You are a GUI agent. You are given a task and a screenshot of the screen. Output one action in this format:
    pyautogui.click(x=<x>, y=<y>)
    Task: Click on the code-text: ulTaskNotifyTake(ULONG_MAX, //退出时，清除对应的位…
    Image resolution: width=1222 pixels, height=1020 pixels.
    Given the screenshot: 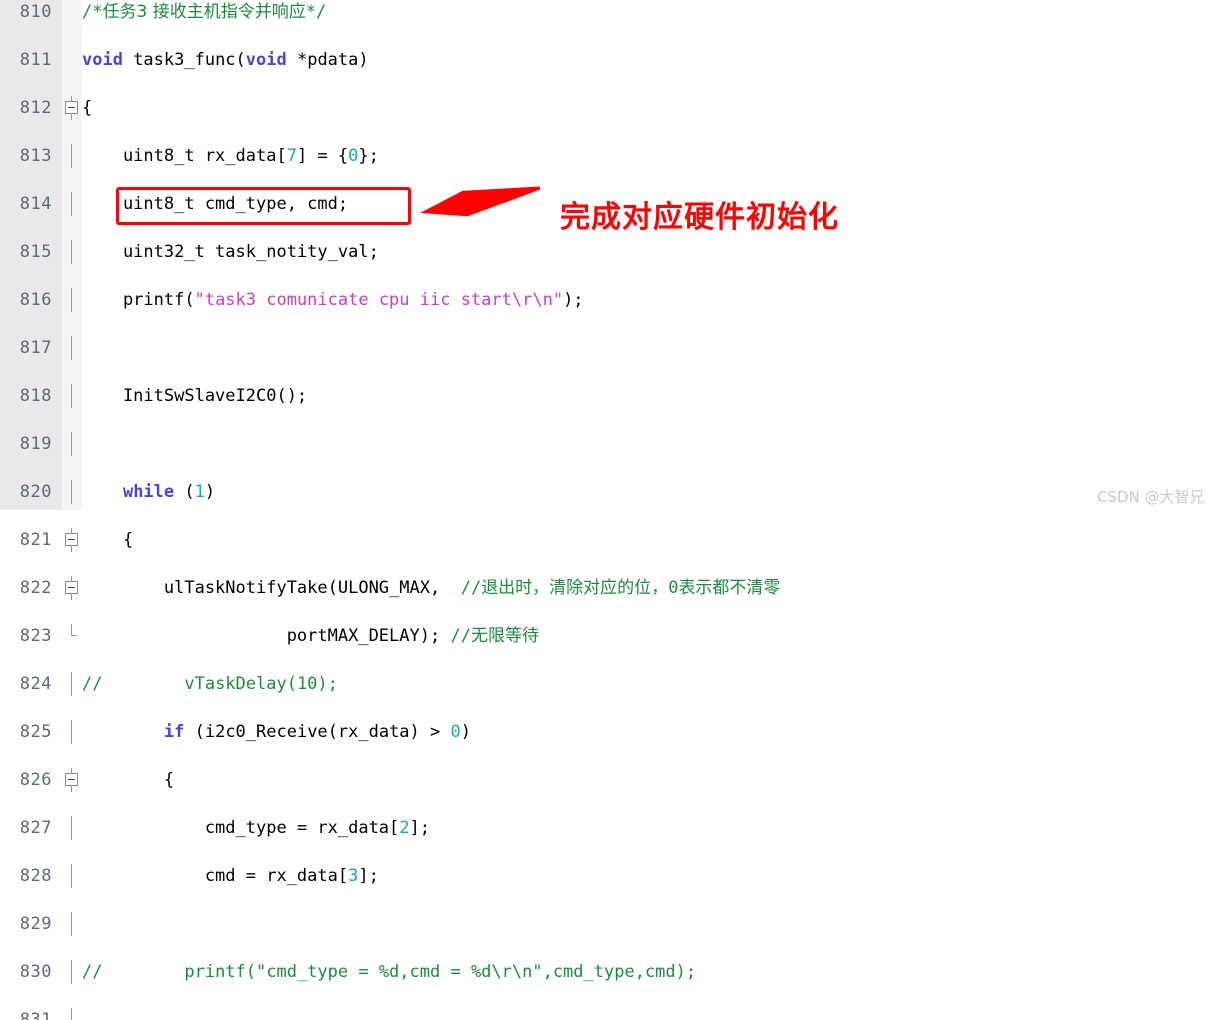 What is the action you would take?
    pyautogui.click(x=431, y=588)
    